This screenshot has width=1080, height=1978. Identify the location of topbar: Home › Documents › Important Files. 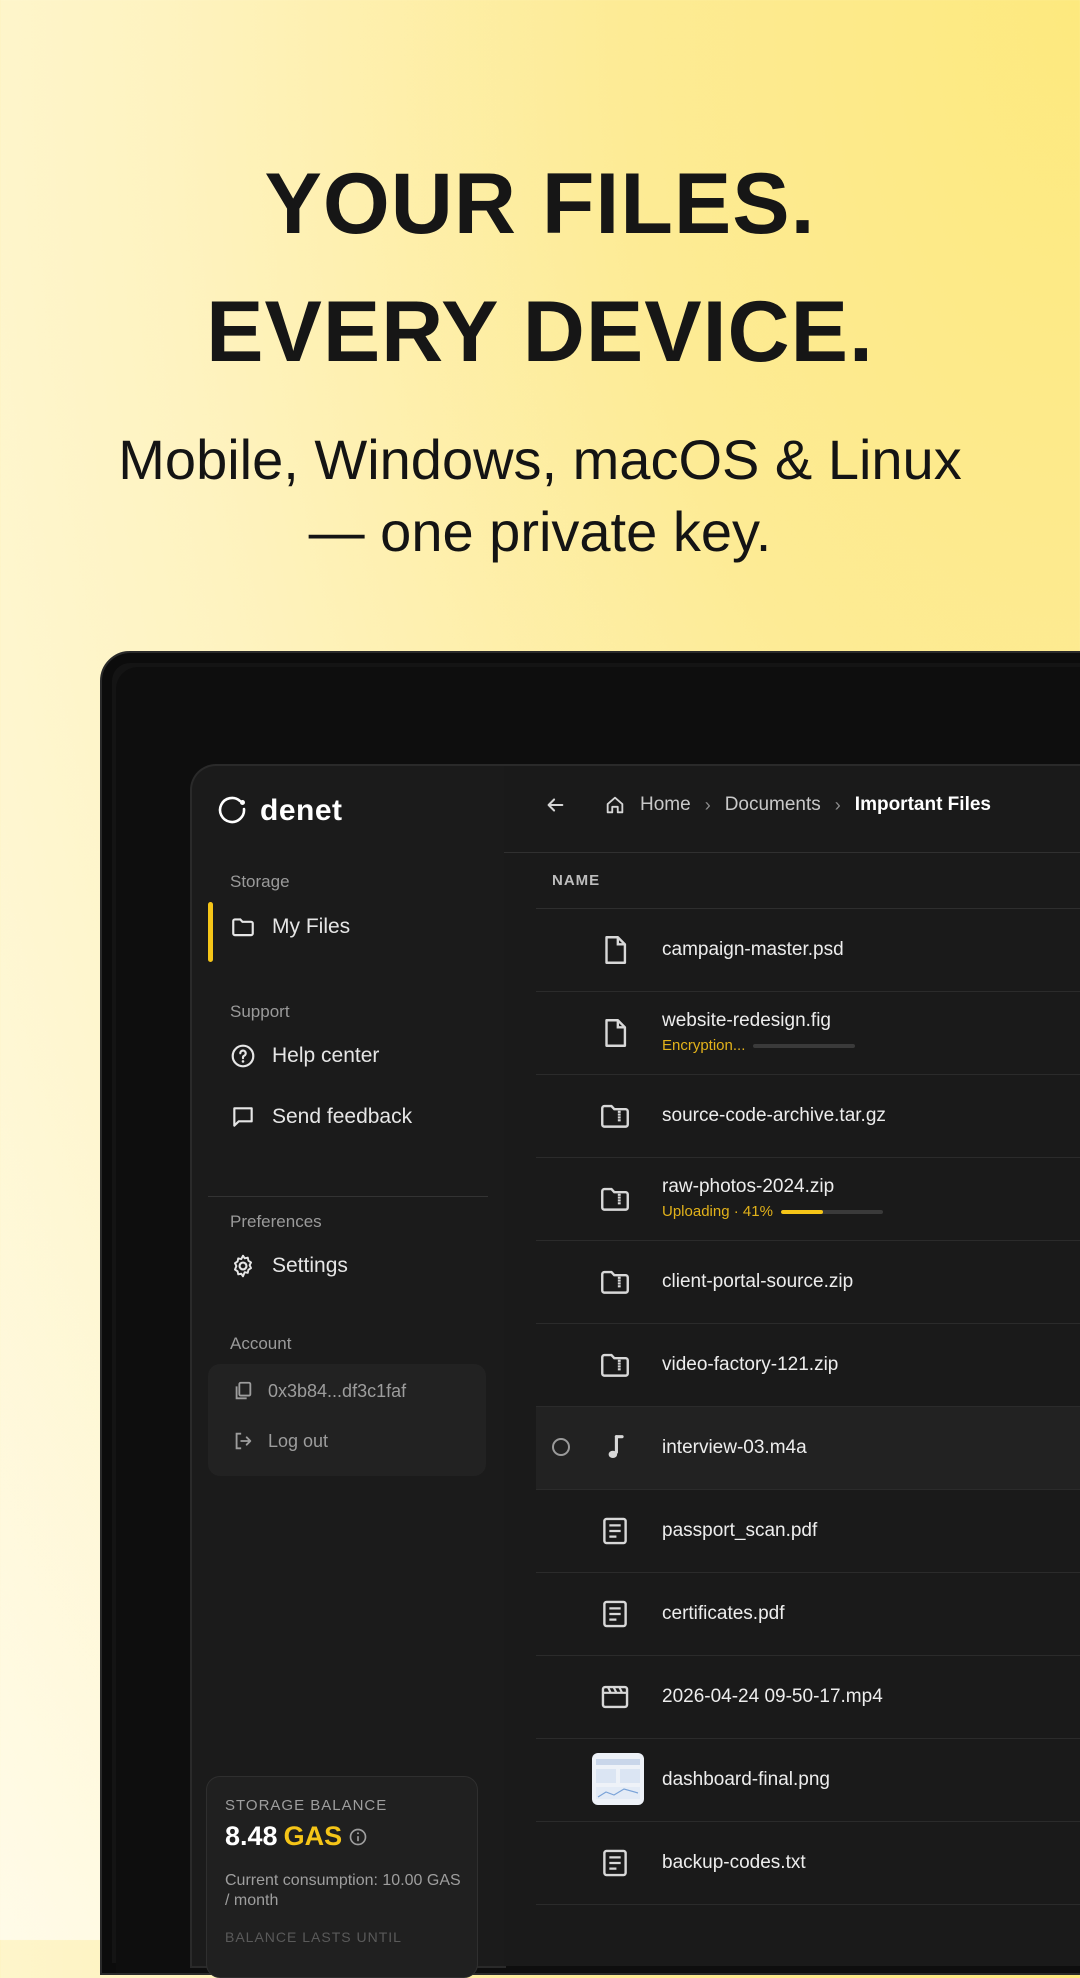
(792, 809).